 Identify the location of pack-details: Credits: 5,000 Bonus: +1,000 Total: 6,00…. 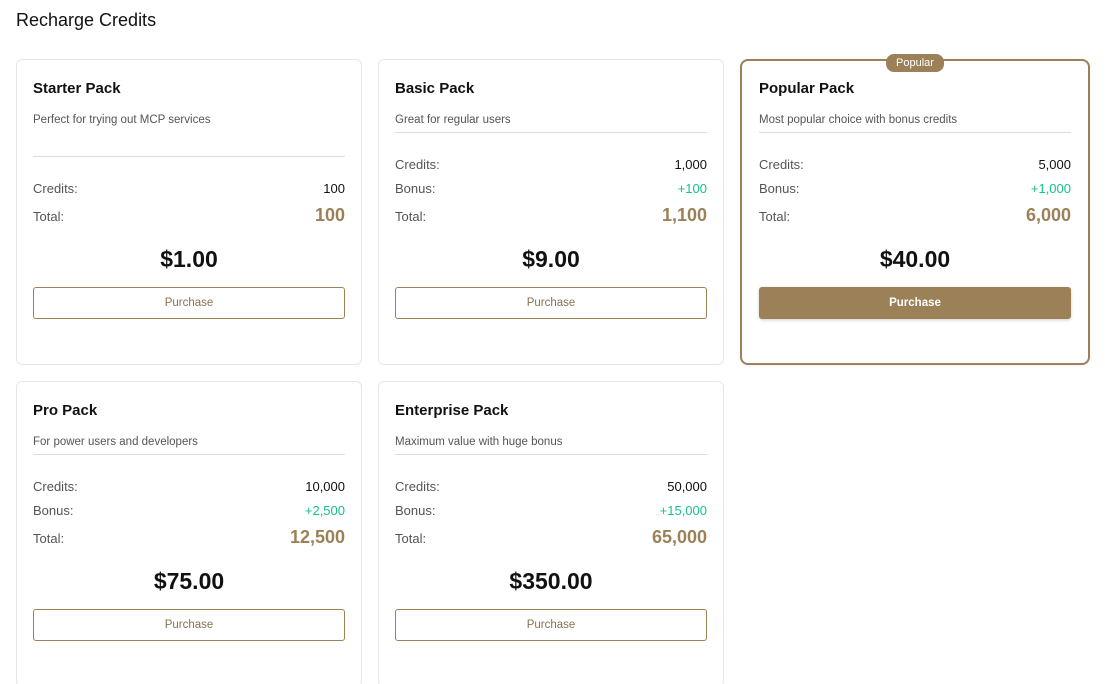
(915, 195).